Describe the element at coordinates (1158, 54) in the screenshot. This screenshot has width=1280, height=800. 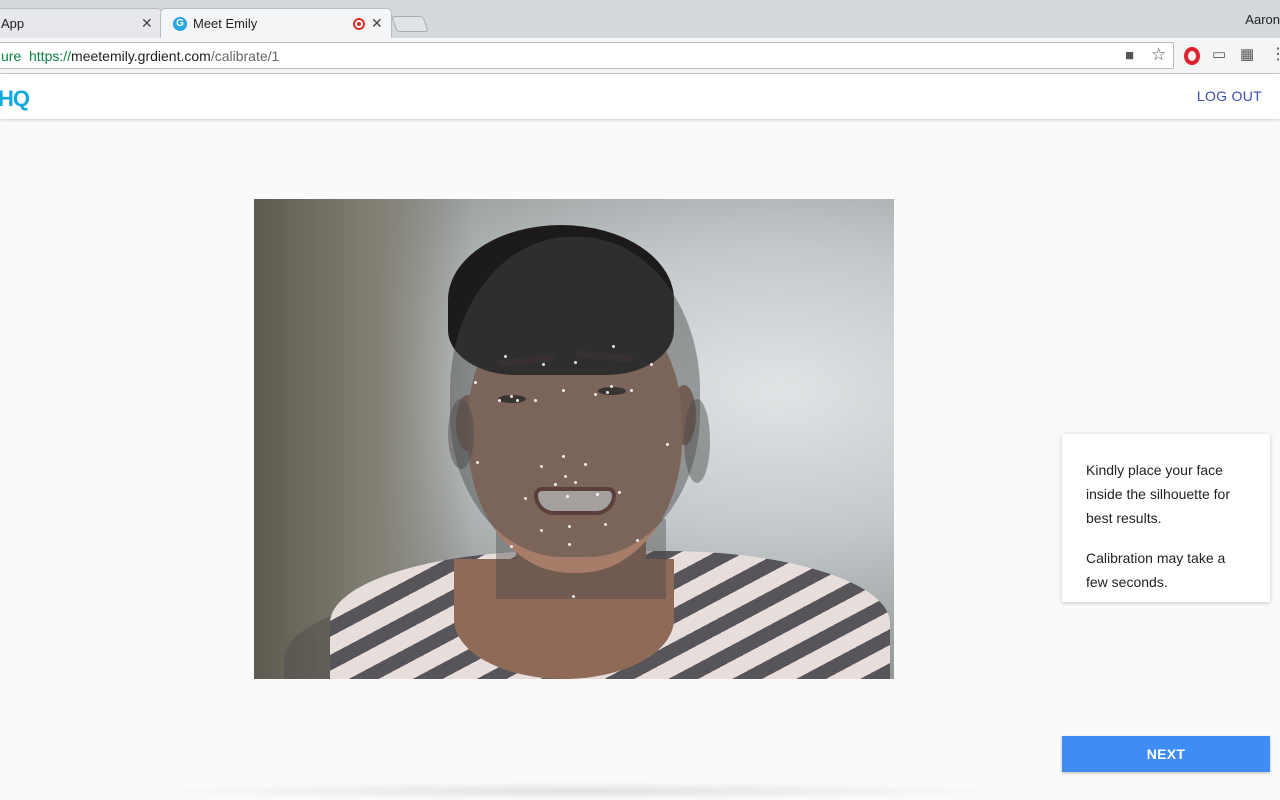
I see `star-icon: ☆` at that location.